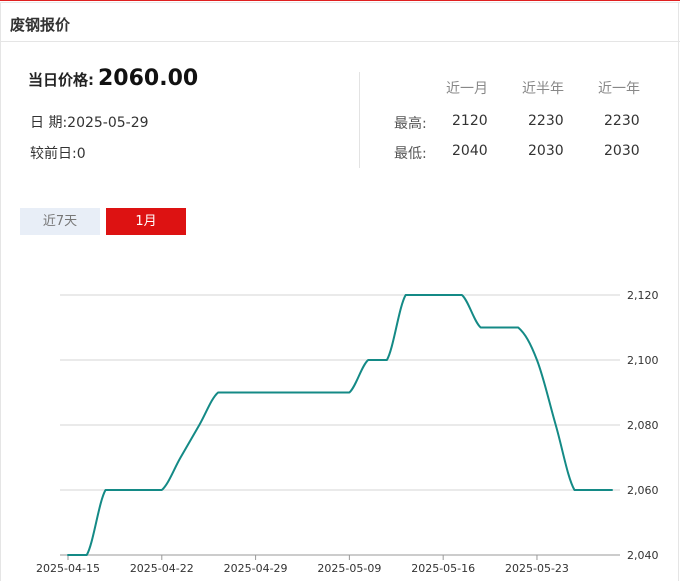  Describe the element at coordinates (53, 154) in the screenshot. I see `diff-label: 较前日:` at that location.